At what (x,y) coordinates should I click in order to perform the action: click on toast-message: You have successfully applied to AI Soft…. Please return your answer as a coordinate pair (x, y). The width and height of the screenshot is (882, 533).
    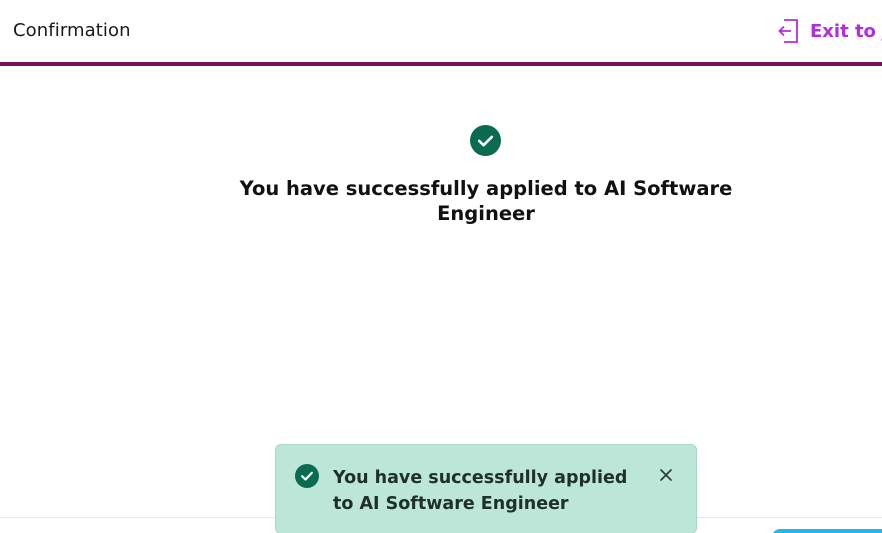
    Looking at the image, I should click on (480, 491).